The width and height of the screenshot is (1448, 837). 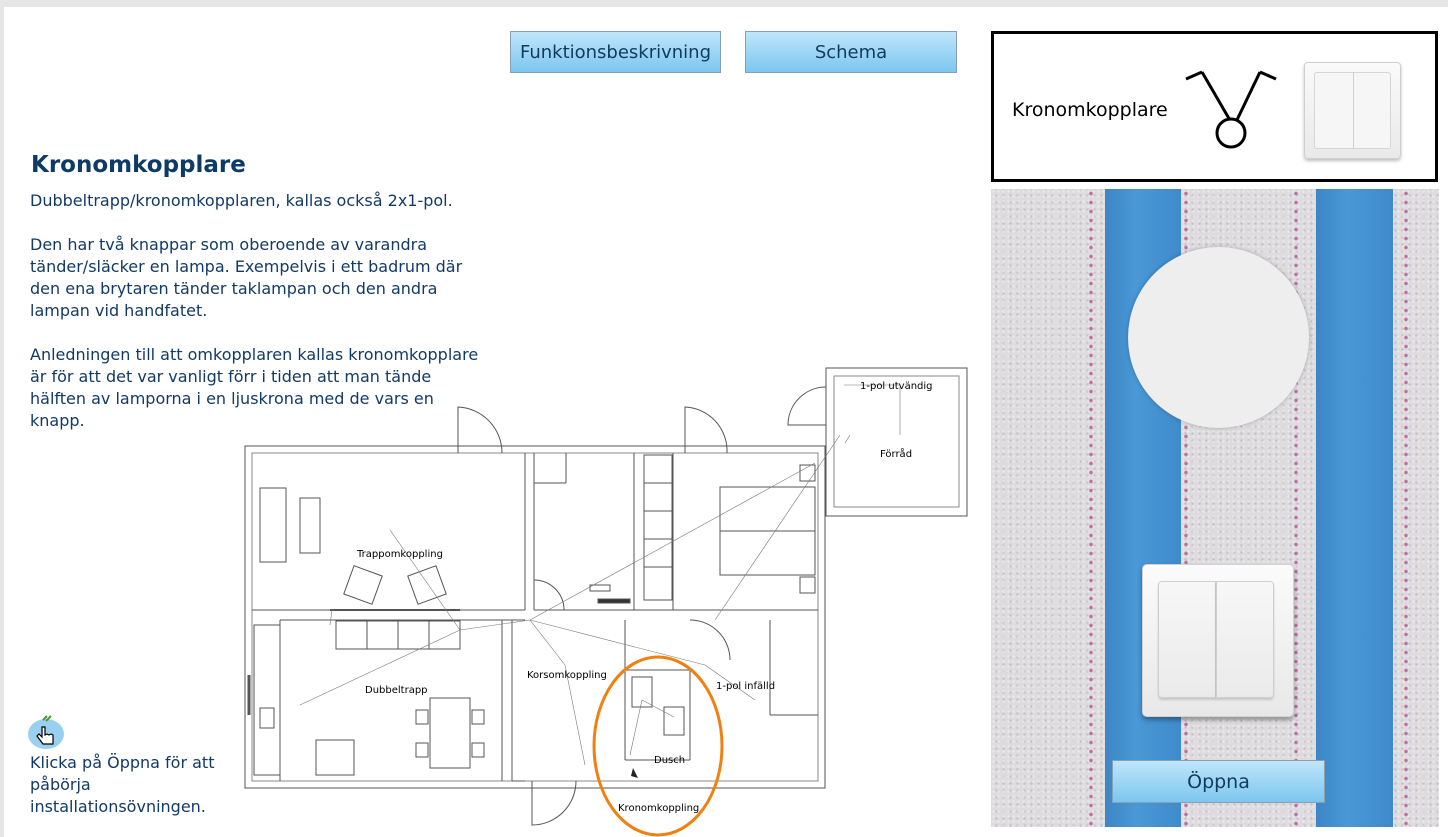 What do you see at coordinates (615, 52) in the screenshot?
I see `function-description-button: Funktionsbeskrivning` at bounding box center [615, 52].